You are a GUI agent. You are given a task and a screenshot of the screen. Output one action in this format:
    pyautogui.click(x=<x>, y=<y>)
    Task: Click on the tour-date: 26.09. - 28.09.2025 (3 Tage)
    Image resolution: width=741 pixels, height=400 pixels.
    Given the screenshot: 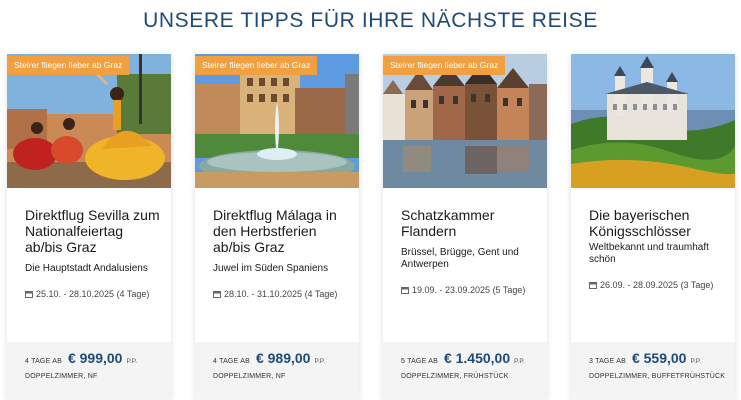 What is the action you would take?
    pyautogui.click(x=657, y=285)
    